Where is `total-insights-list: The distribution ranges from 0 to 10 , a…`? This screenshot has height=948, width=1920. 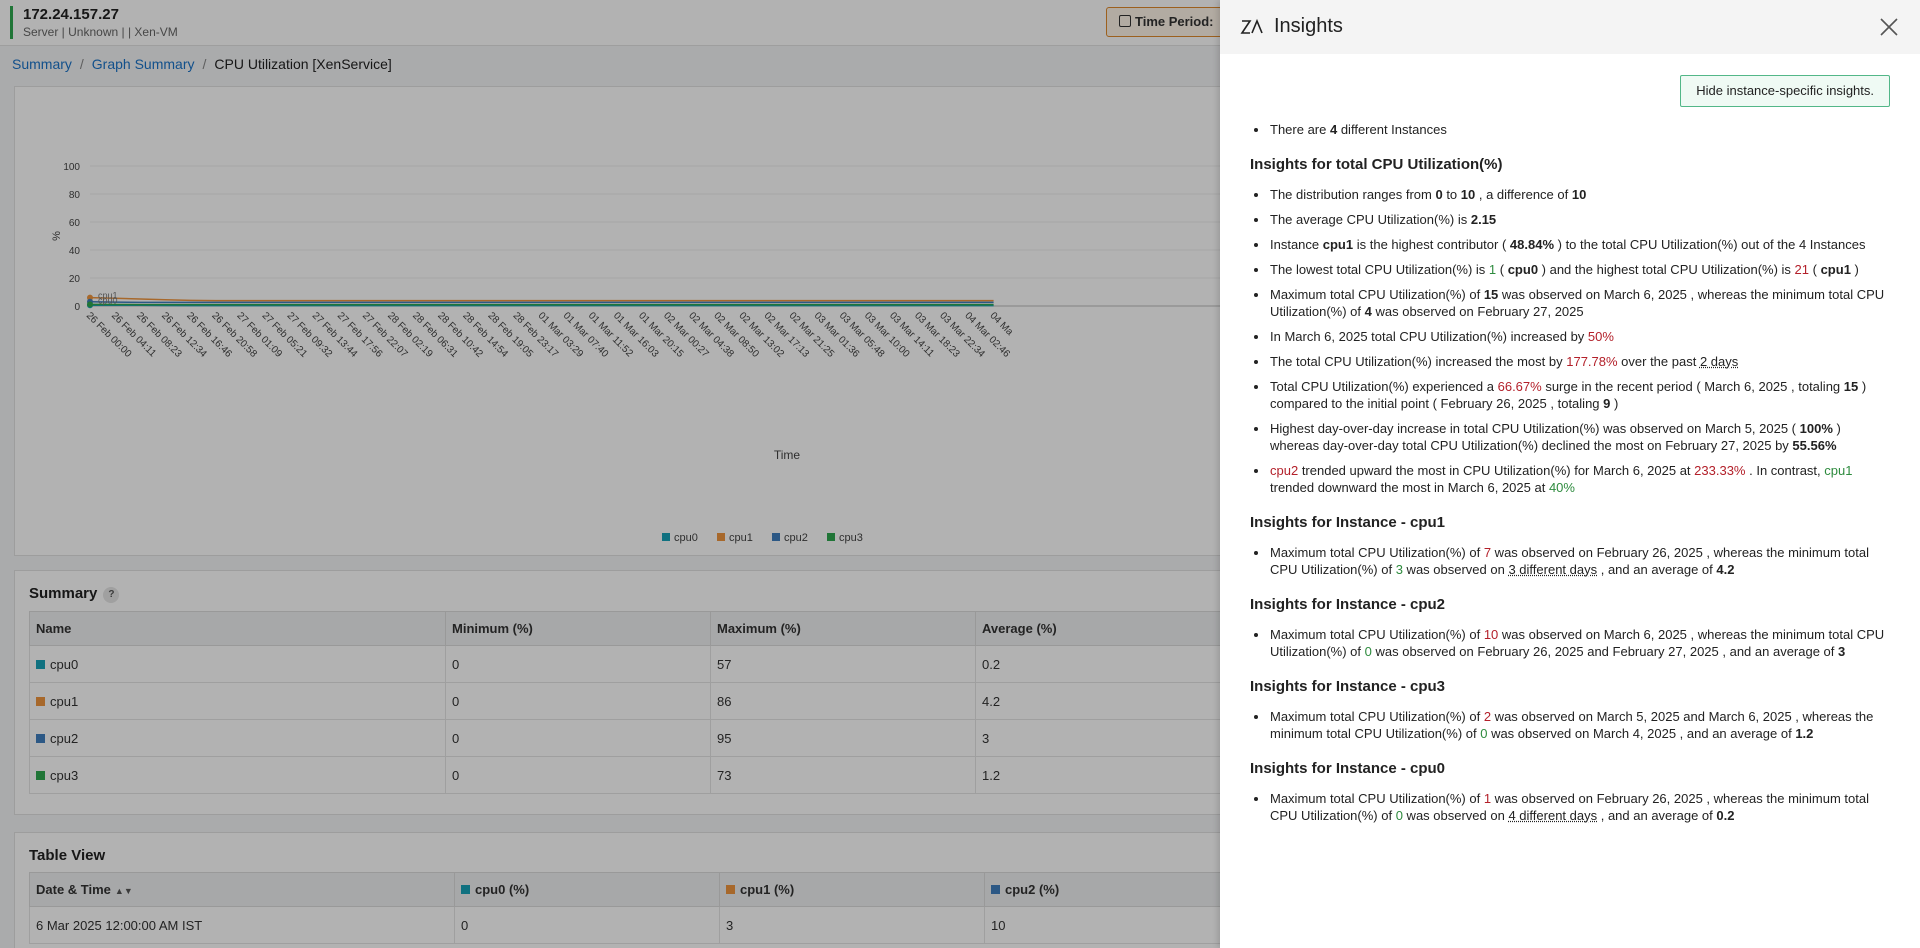 total-insights-list: The distribution ranges from 0 to 10 , a… is located at coordinates (1570, 341).